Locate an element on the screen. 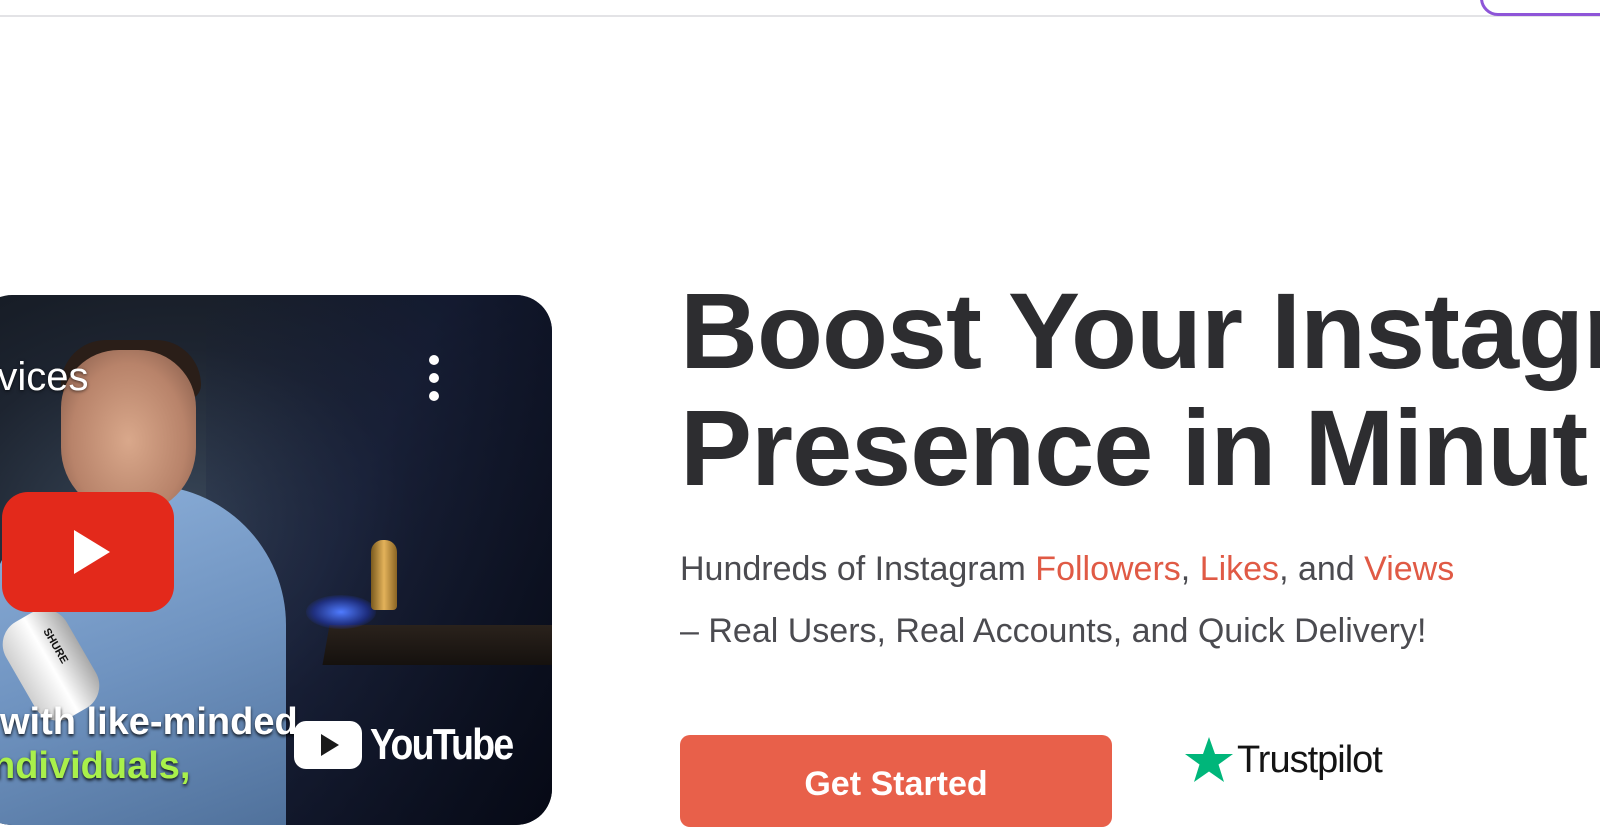 The image size is (1600, 827). caption-line-2: ndividuals, is located at coordinates (95, 766).